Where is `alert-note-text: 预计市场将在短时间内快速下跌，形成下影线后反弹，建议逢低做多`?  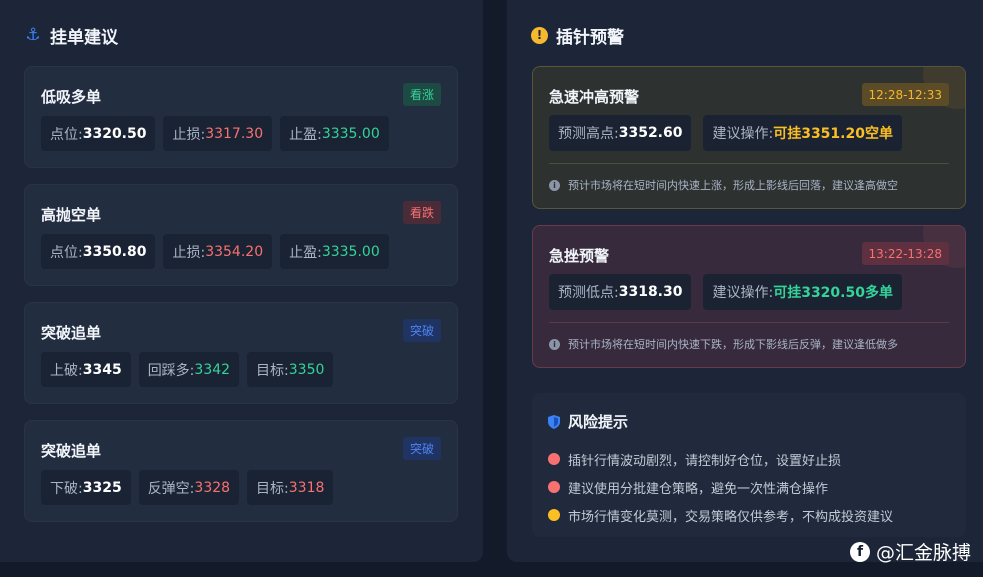 alert-note-text: 预计市场将在短时间内快速下跌，形成下影线后反弹，建议逢低做多 is located at coordinates (733, 344).